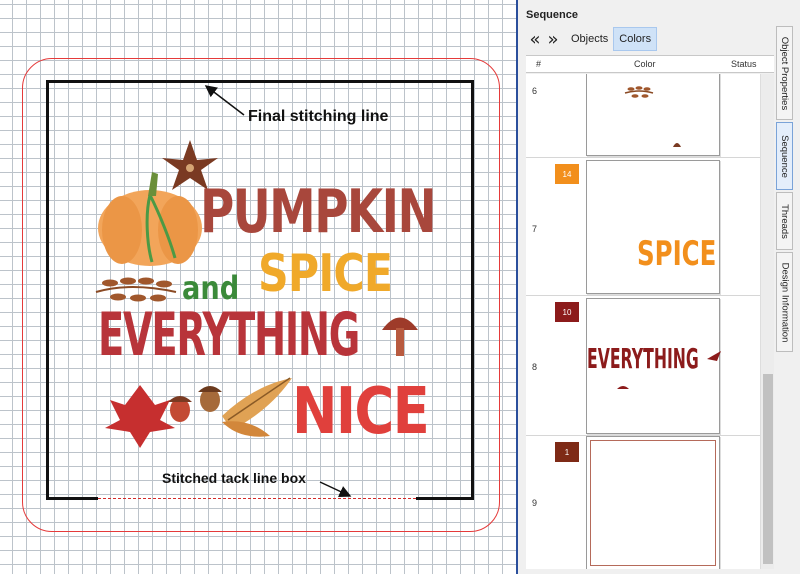 This screenshot has height=574, width=800. Describe the element at coordinates (318, 116) in the screenshot. I see `final-stitching-label: Final stitching line` at that location.